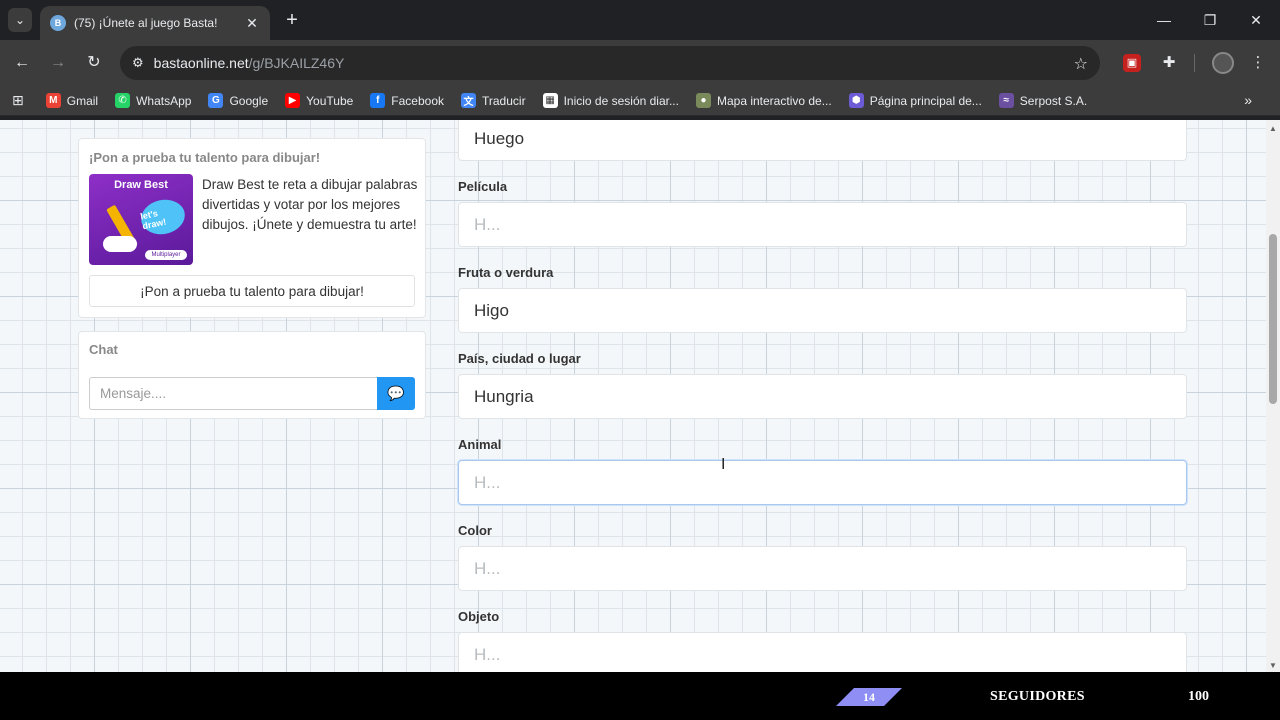  What do you see at coordinates (856, 100) in the screenshot?
I see `hexagon-icon: ⬢` at bounding box center [856, 100].